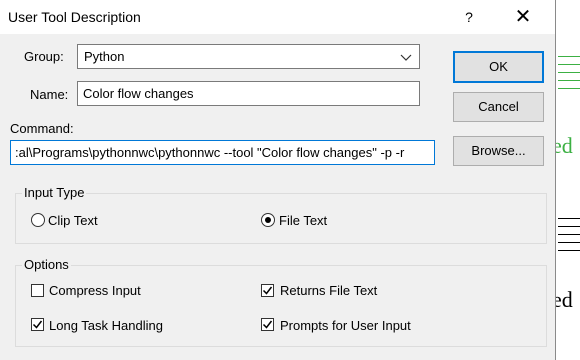  I want to click on clip-text-radio, so click(38, 220).